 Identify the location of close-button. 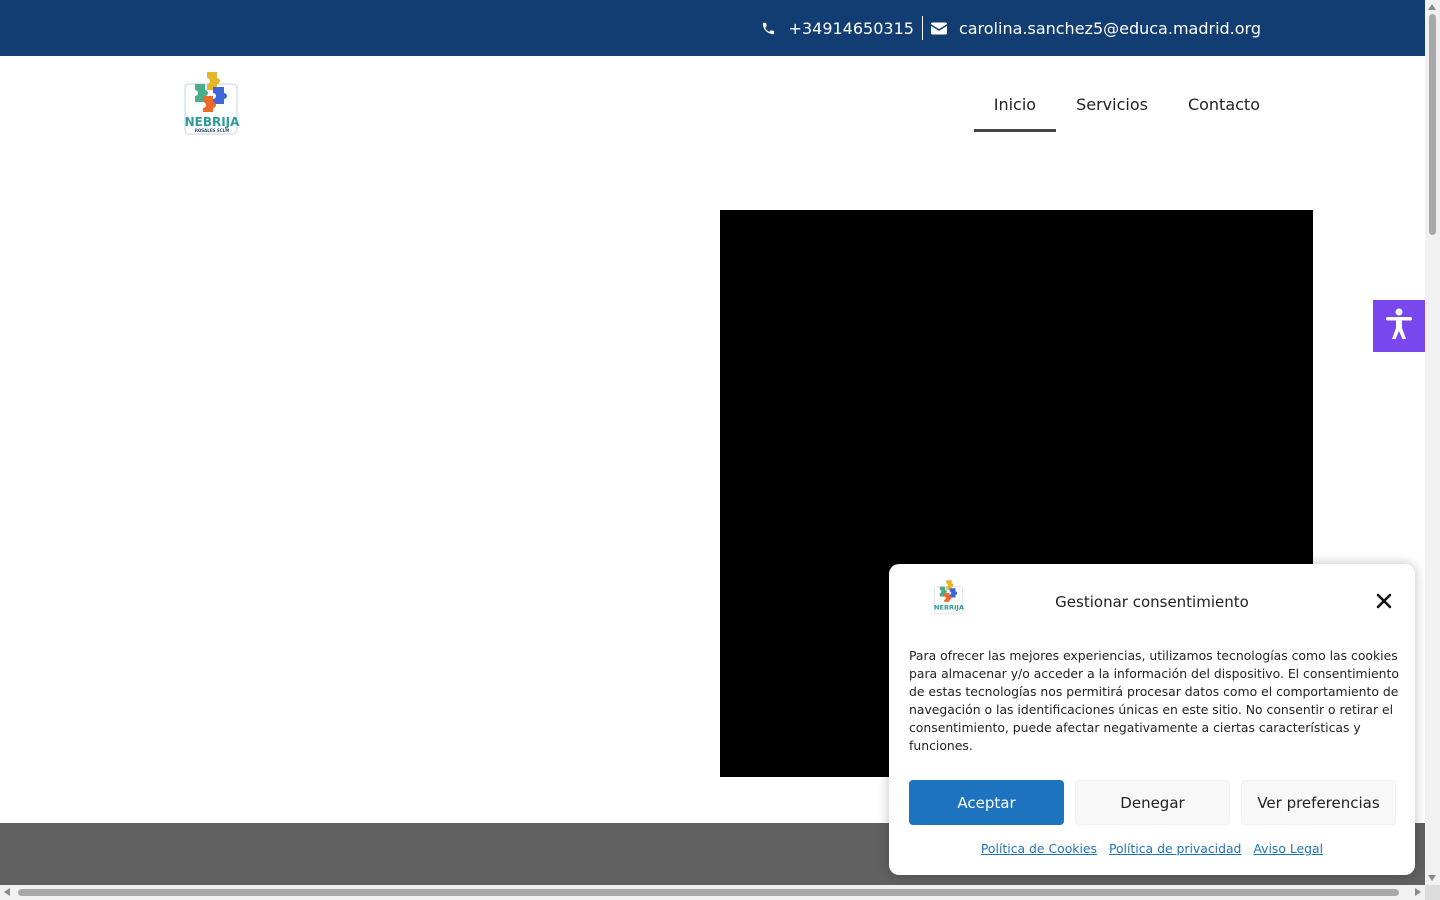
(1384, 603).